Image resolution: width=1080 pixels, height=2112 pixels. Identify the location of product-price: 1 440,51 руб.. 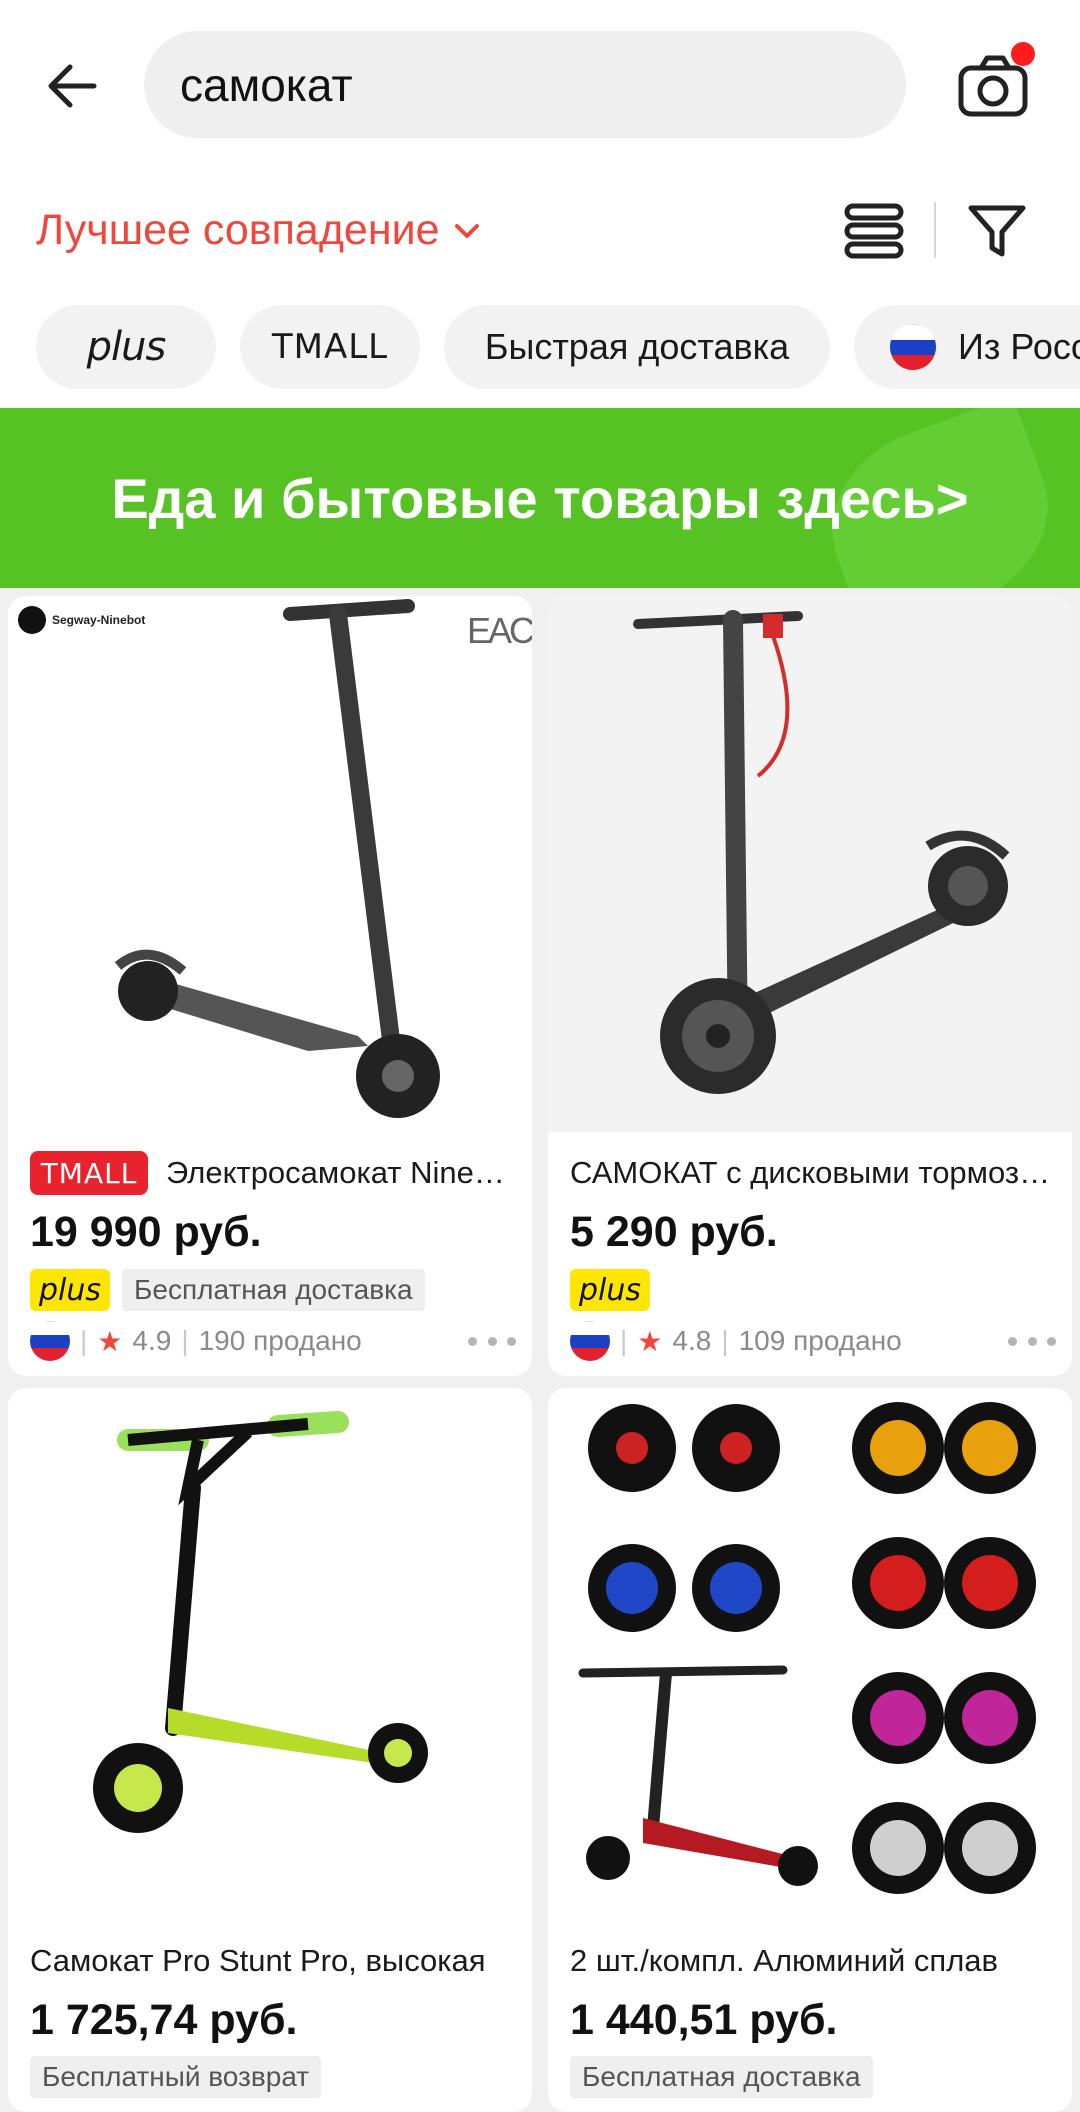
(704, 2020).